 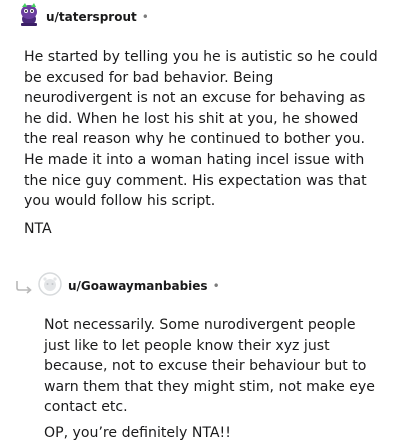 What do you see at coordinates (38, 228) in the screenshot?
I see `comment-paragraph: NTA` at bounding box center [38, 228].